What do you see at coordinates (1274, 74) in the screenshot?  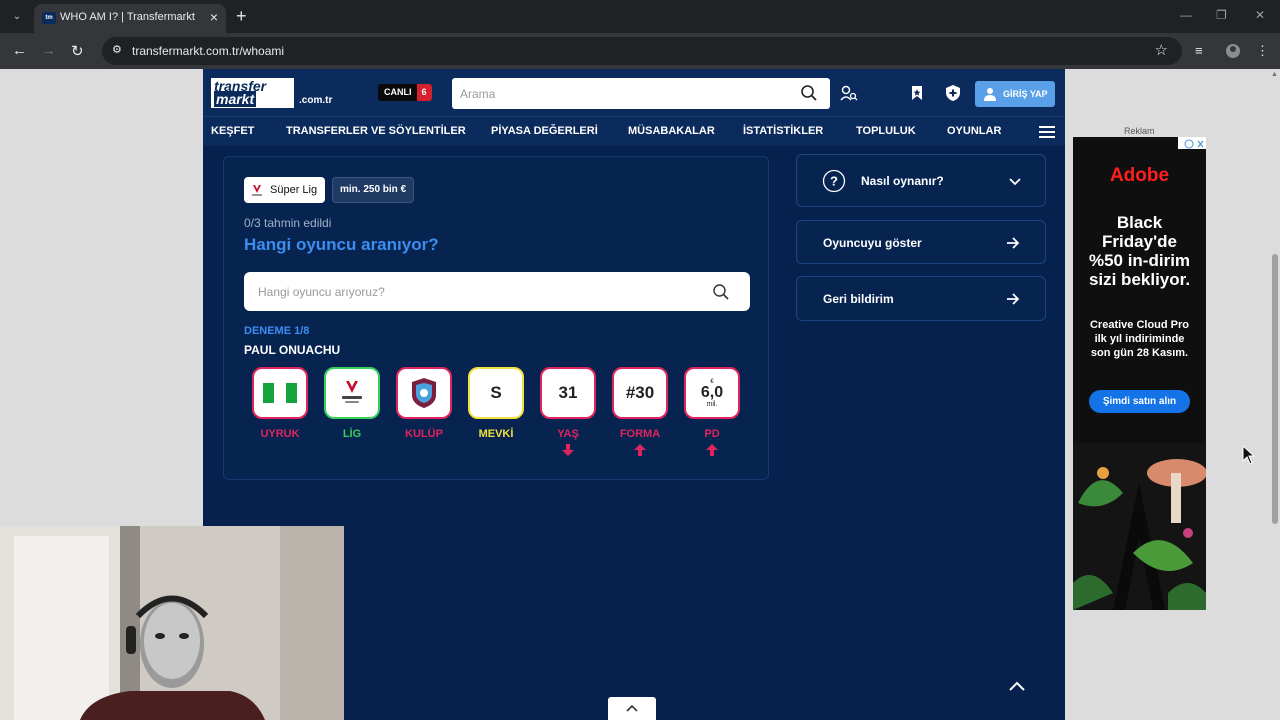 I see `scroll-up-icon: ▲` at bounding box center [1274, 74].